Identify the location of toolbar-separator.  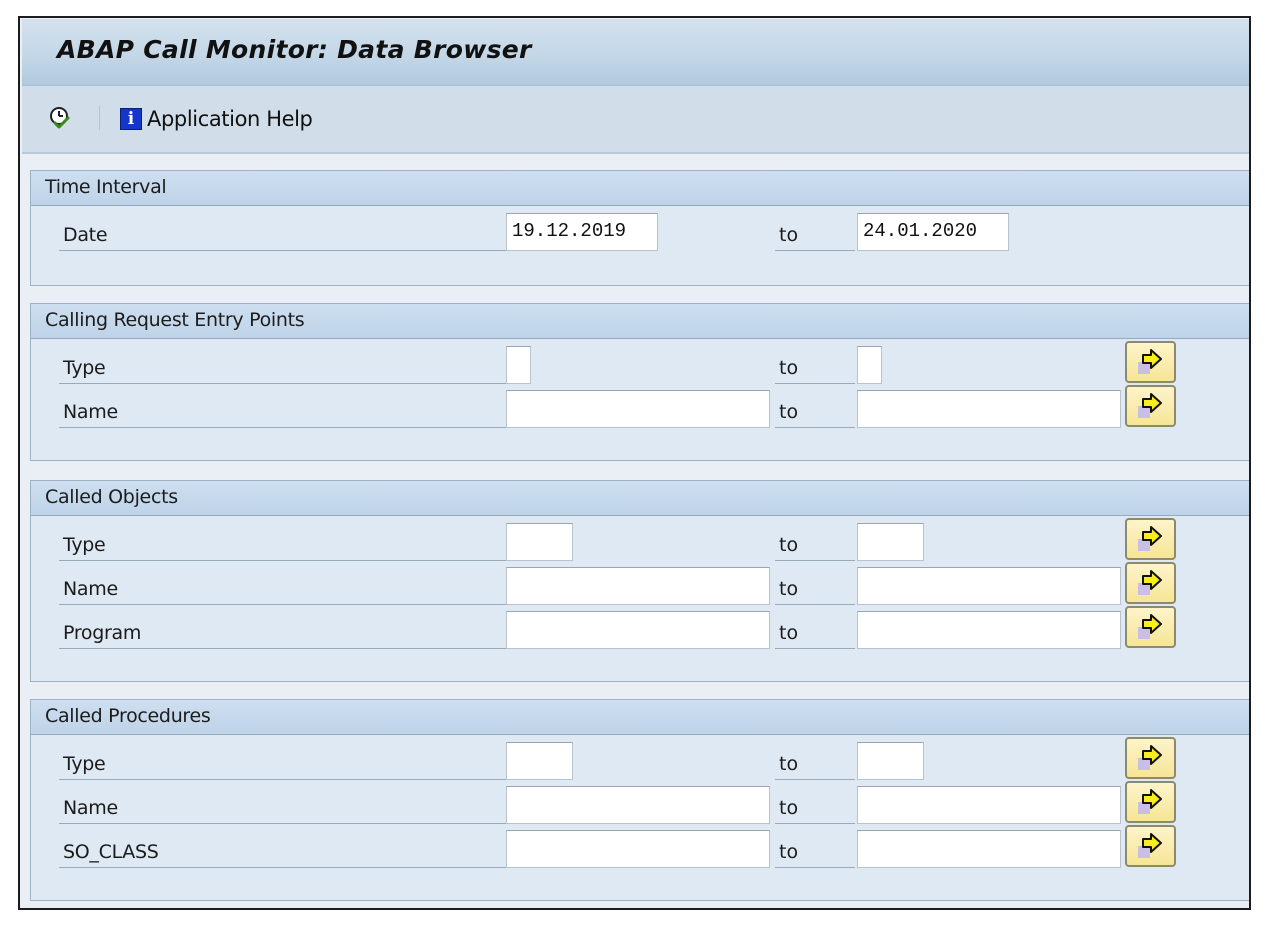
(99, 118).